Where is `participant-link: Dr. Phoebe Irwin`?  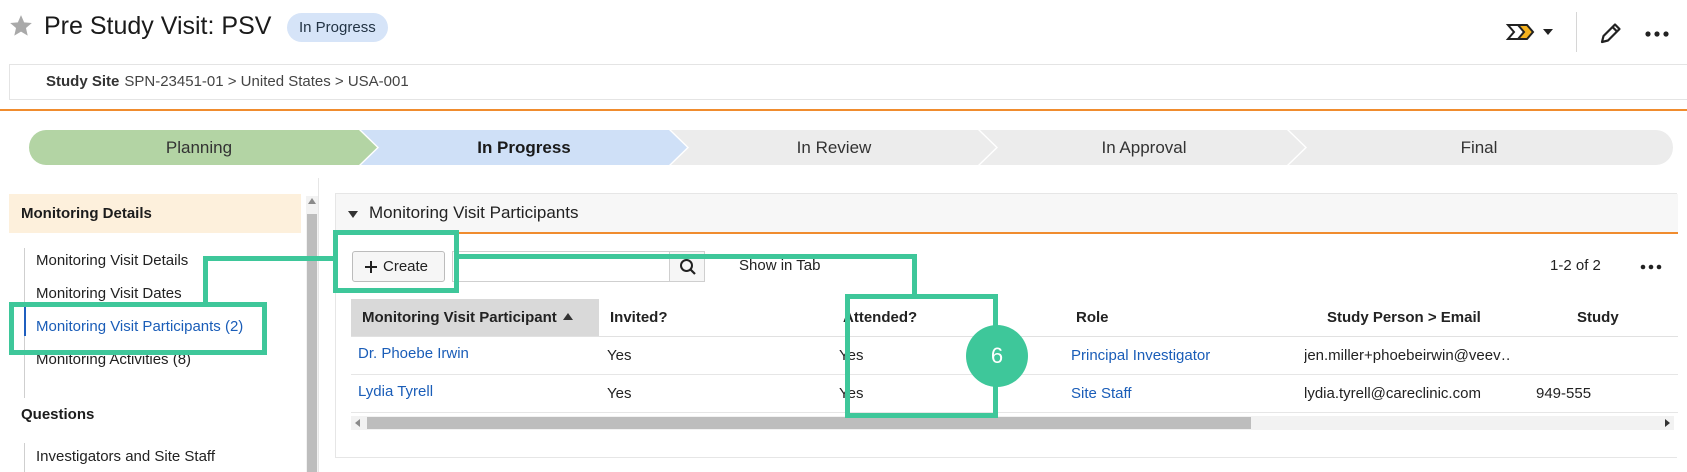
participant-link: Dr. Phoebe Irwin is located at coordinates (413, 354).